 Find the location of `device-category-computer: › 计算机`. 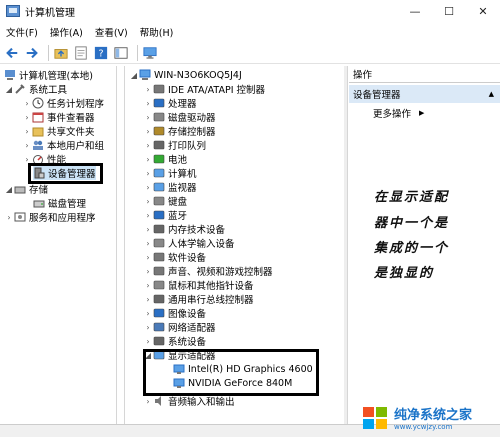

device-category-computer: › 计算机 is located at coordinates (170, 173).